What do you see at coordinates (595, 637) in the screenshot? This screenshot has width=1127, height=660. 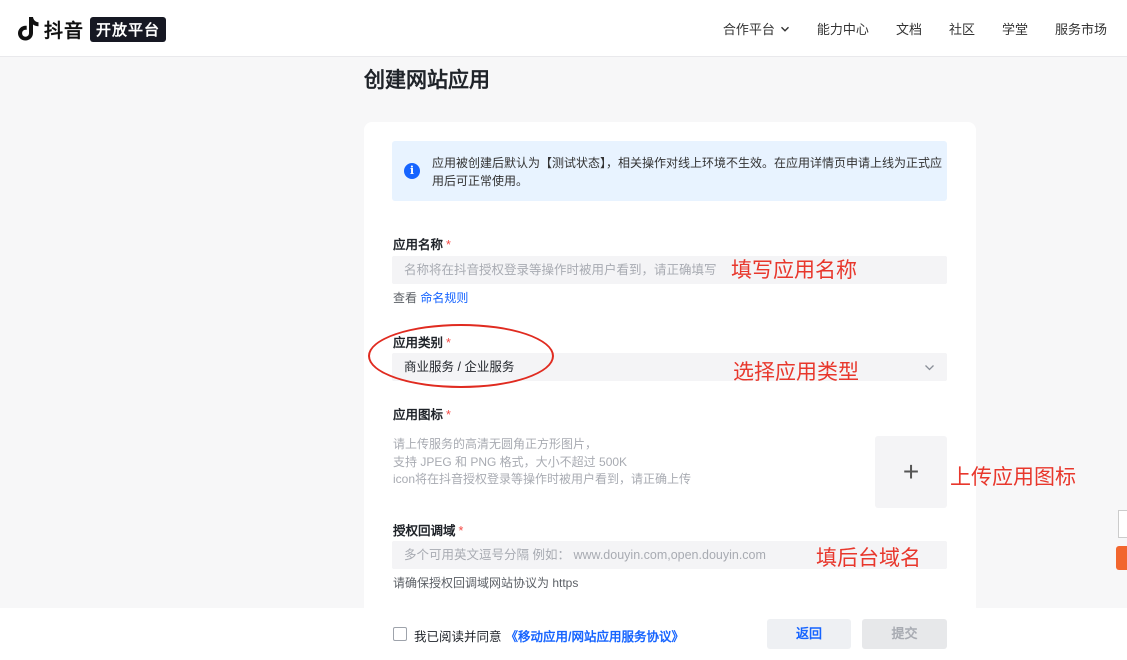 I see `service-agreement-link: 《移动应用/网站应用服务协议》` at bounding box center [595, 637].